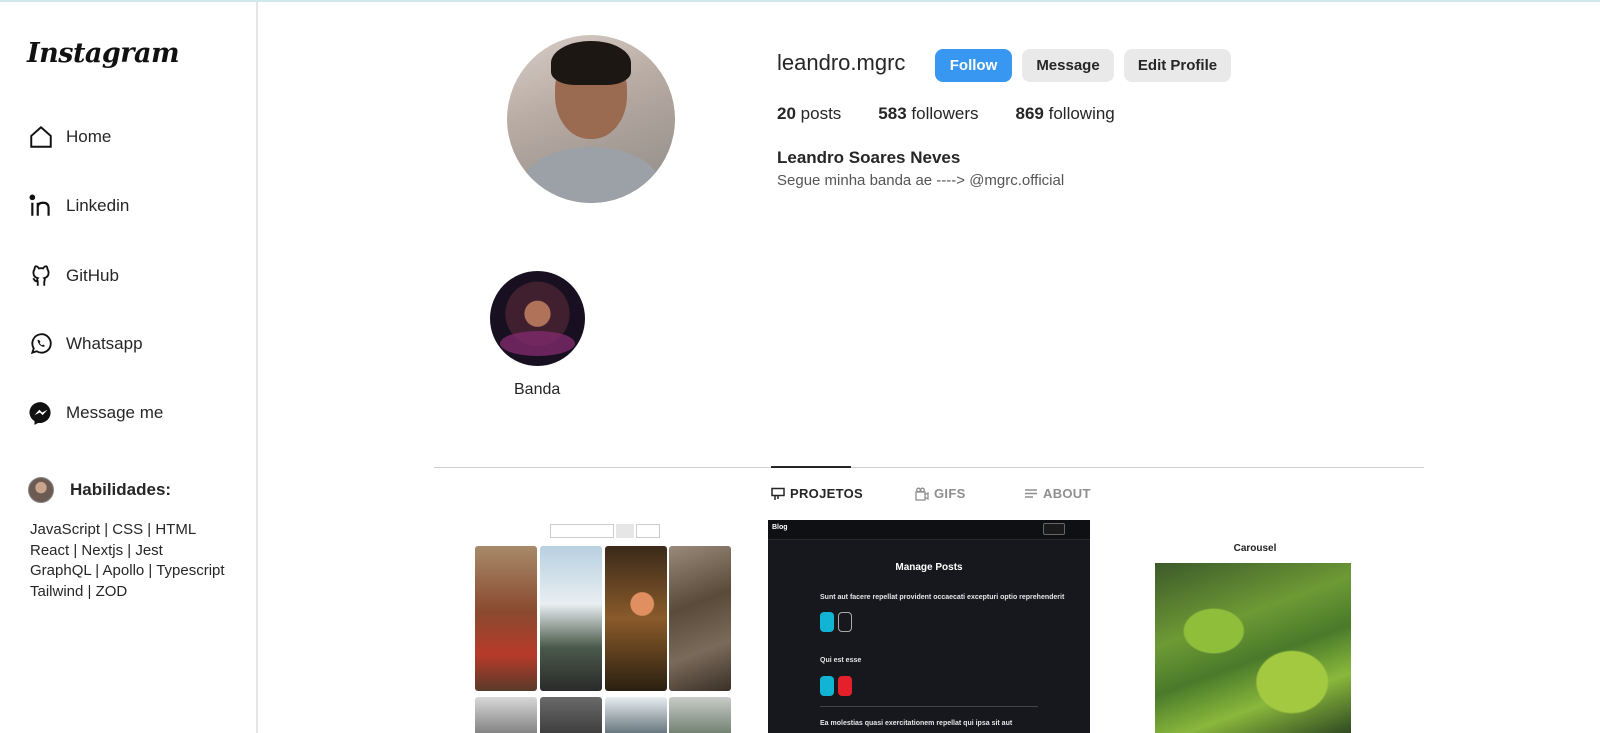 The image size is (1600, 733). I want to click on sidebar-item-label: Linkedin, so click(98, 205).